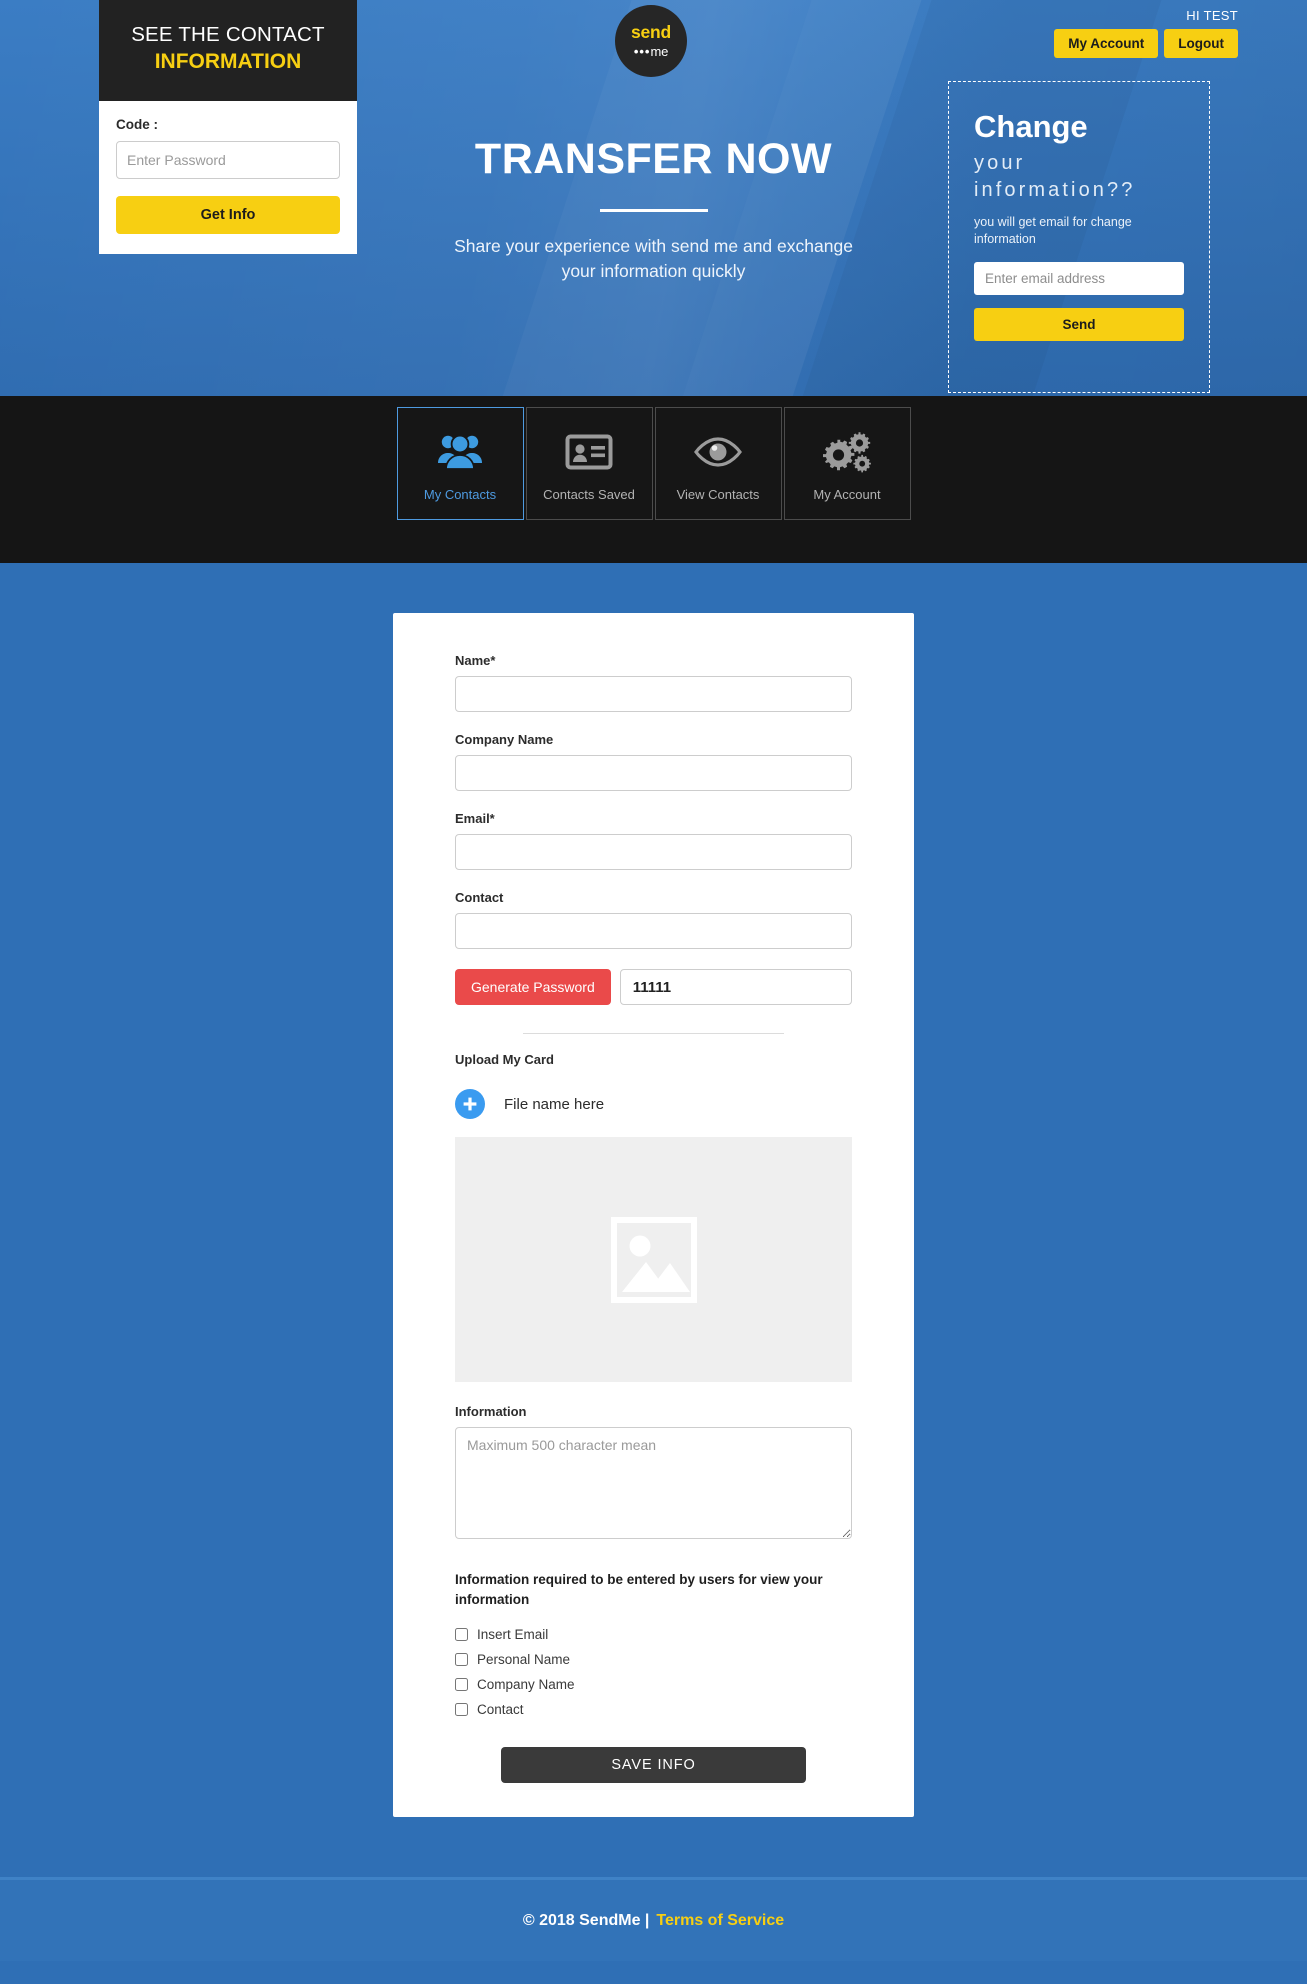 This screenshot has width=1307, height=1984. I want to click on nav-item-contacts-saved: Contacts Saved, so click(589, 463).